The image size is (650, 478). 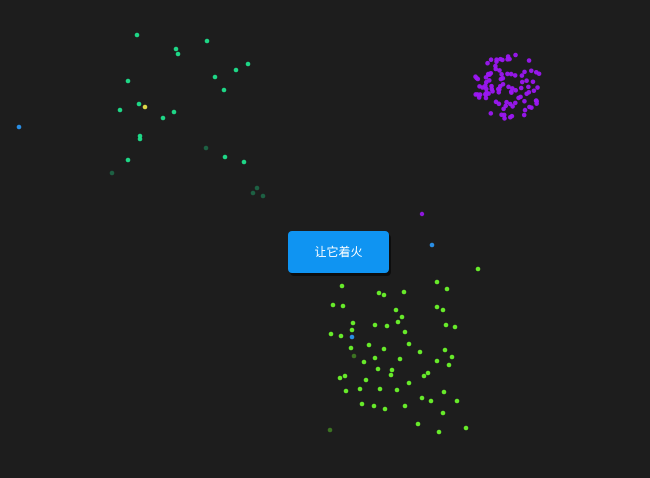 What do you see at coordinates (145, 107) in the screenshot?
I see `yellow-spark` at bounding box center [145, 107].